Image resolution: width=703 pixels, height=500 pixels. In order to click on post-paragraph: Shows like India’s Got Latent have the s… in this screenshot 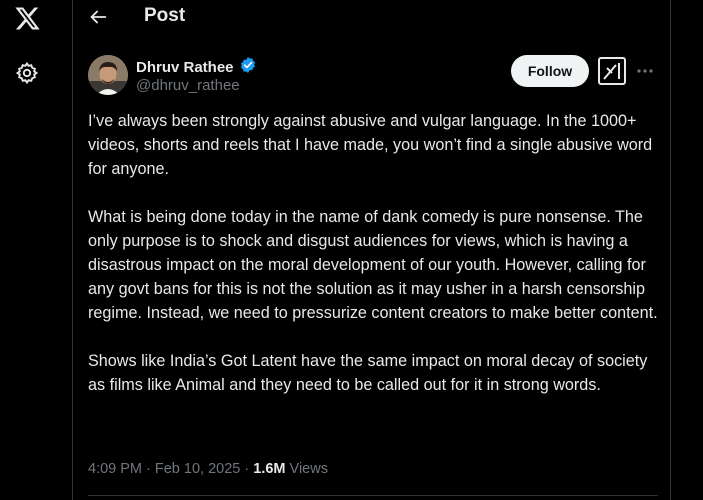, I will do `click(368, 373)`.